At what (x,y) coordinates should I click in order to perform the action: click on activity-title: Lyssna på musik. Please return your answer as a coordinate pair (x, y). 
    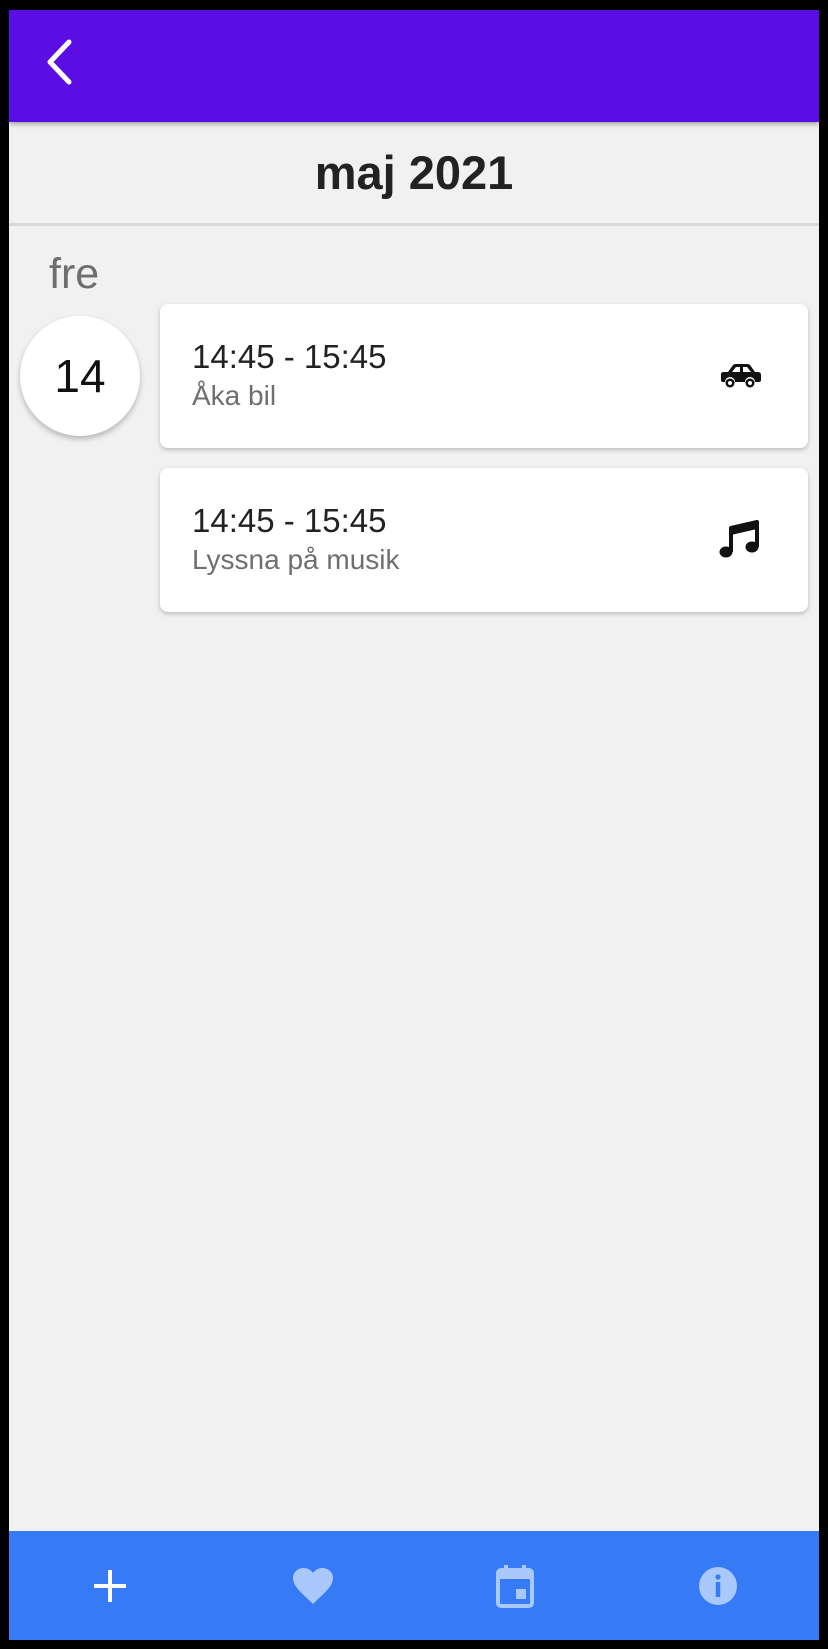
    Looking at the image, I should click on (296, 559).